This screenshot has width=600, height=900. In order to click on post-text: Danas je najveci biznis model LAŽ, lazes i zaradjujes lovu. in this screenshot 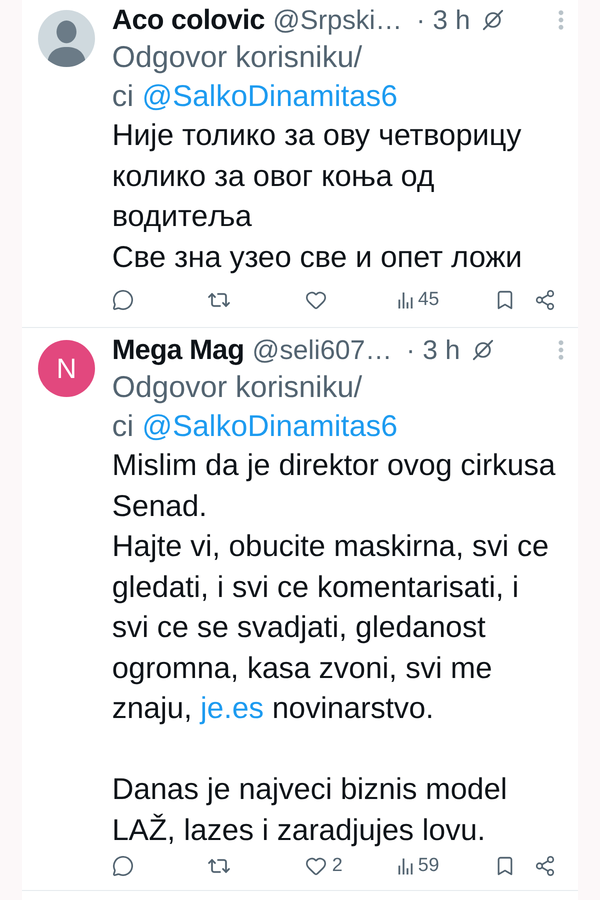, I will do `click(310, 810)`.